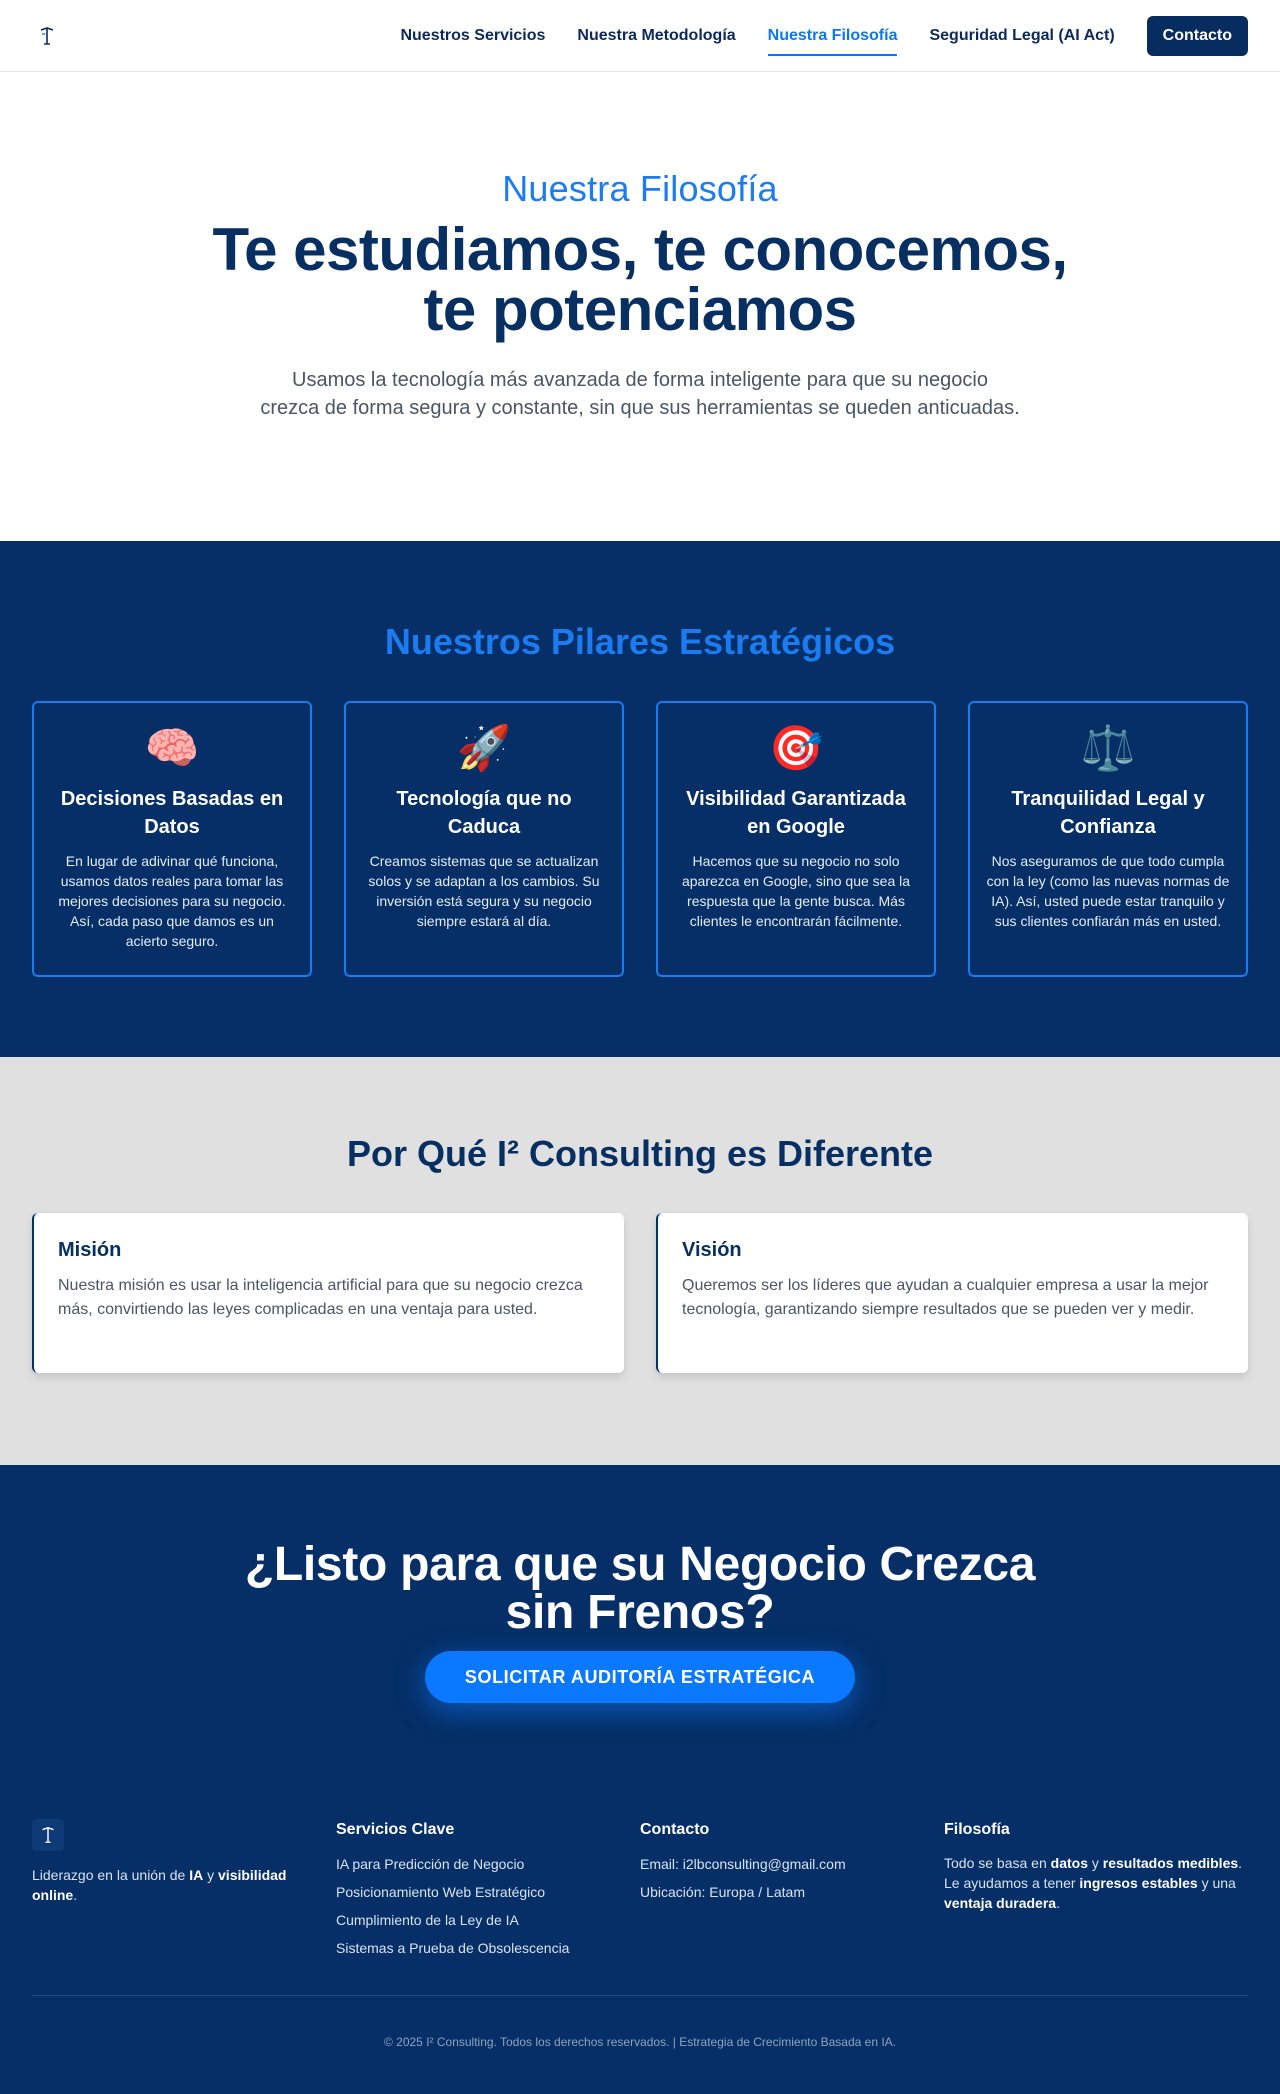  What do you see at coordinates (832, 36) in the screenshot?
I see `nav-item-filosofia: Nuestra Filosofía` at bounding box center [832, 36].